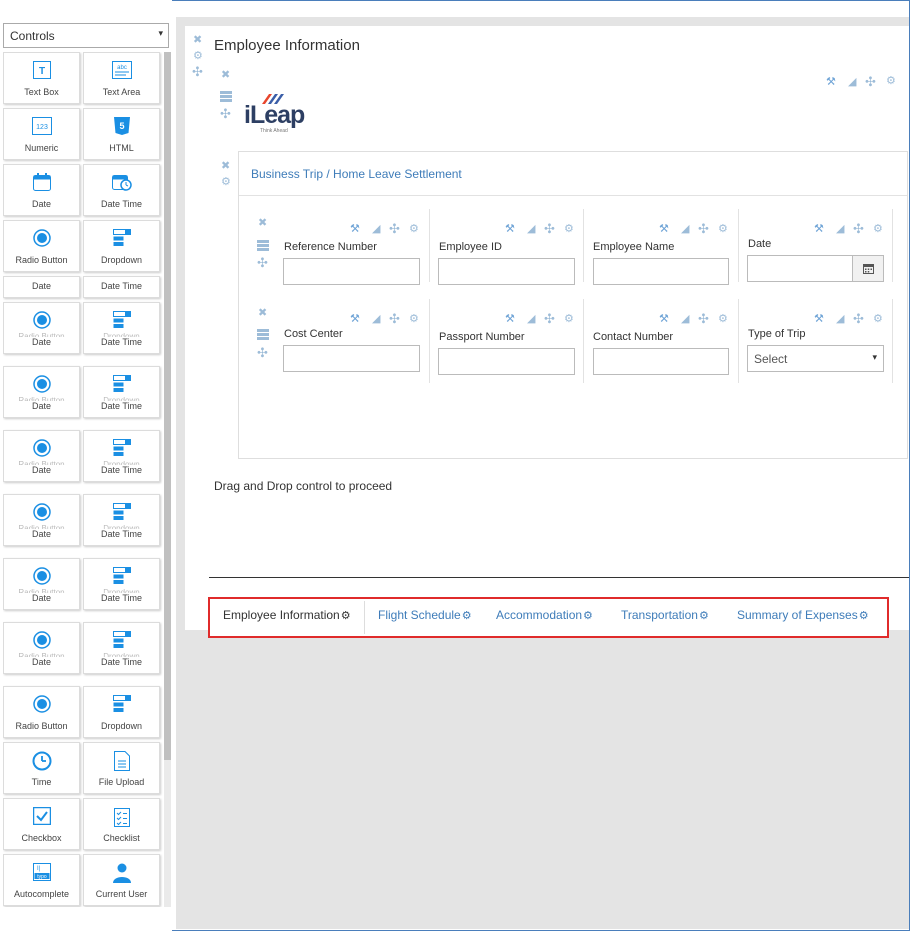 Image resolution: width=910 pixels, height=931 pixels. I want to click on control-tile-checklist: Checklist, so click(121, 824).